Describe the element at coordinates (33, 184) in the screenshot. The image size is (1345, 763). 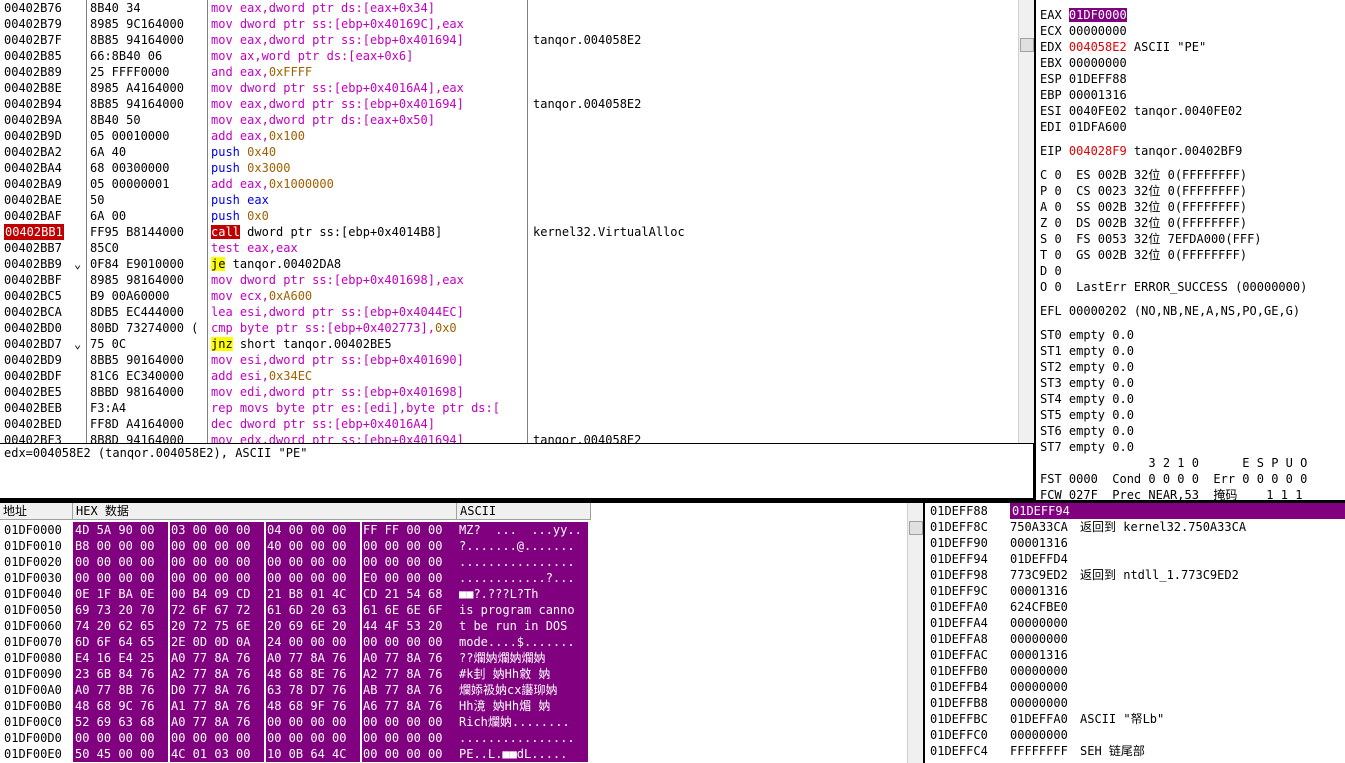
I see `instruction-address: 00402BA9` at that location.